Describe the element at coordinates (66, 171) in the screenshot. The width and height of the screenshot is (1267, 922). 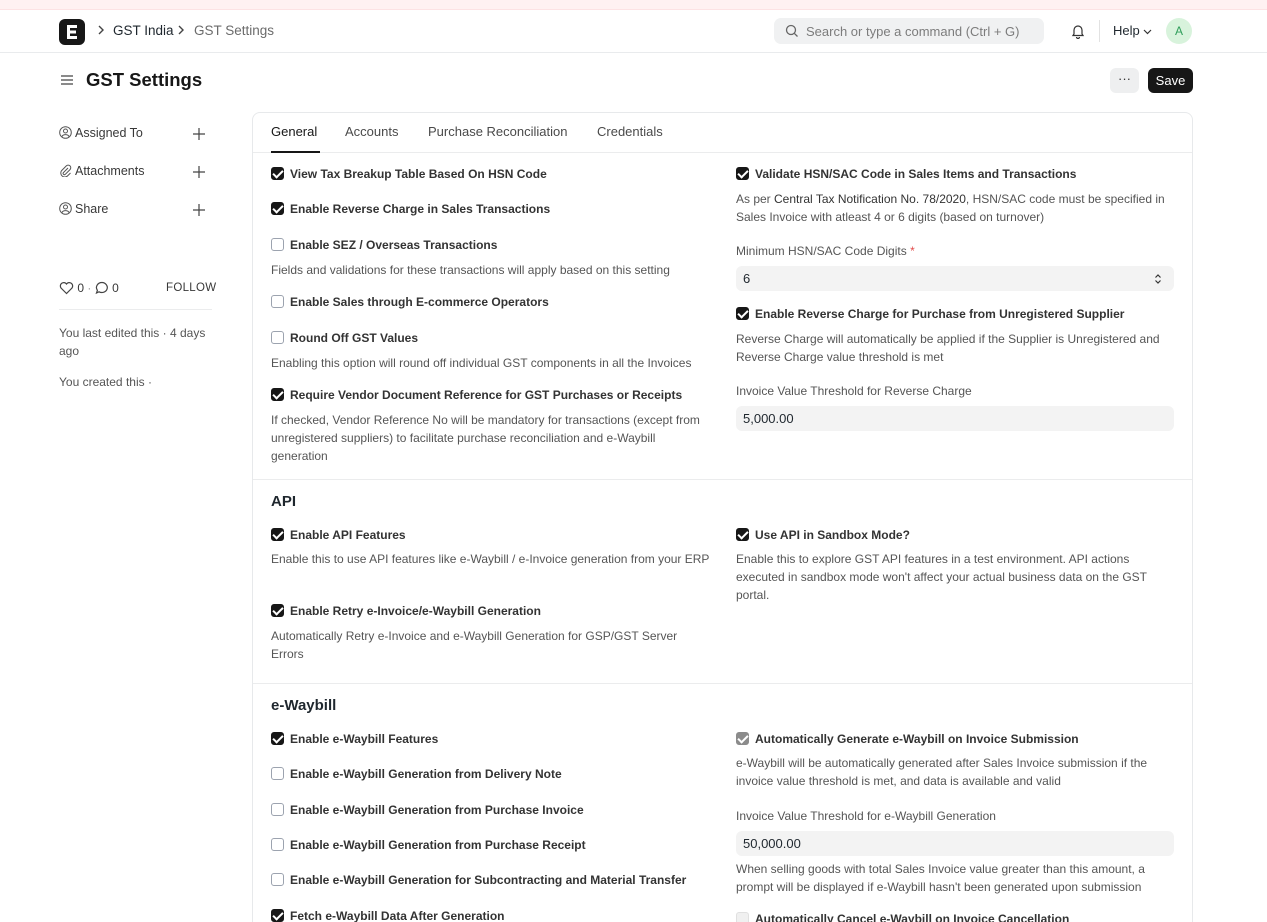
I see `paperclip-icon` at that location.